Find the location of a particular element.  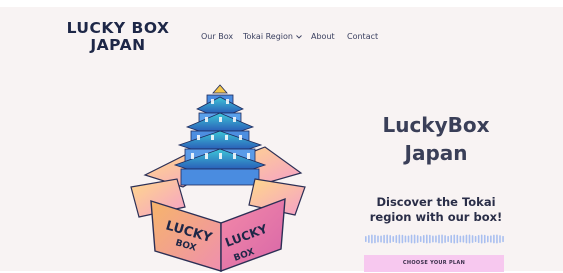

site-logo: LUCKY BOX JAPAN is located at coordinates (118, 37).